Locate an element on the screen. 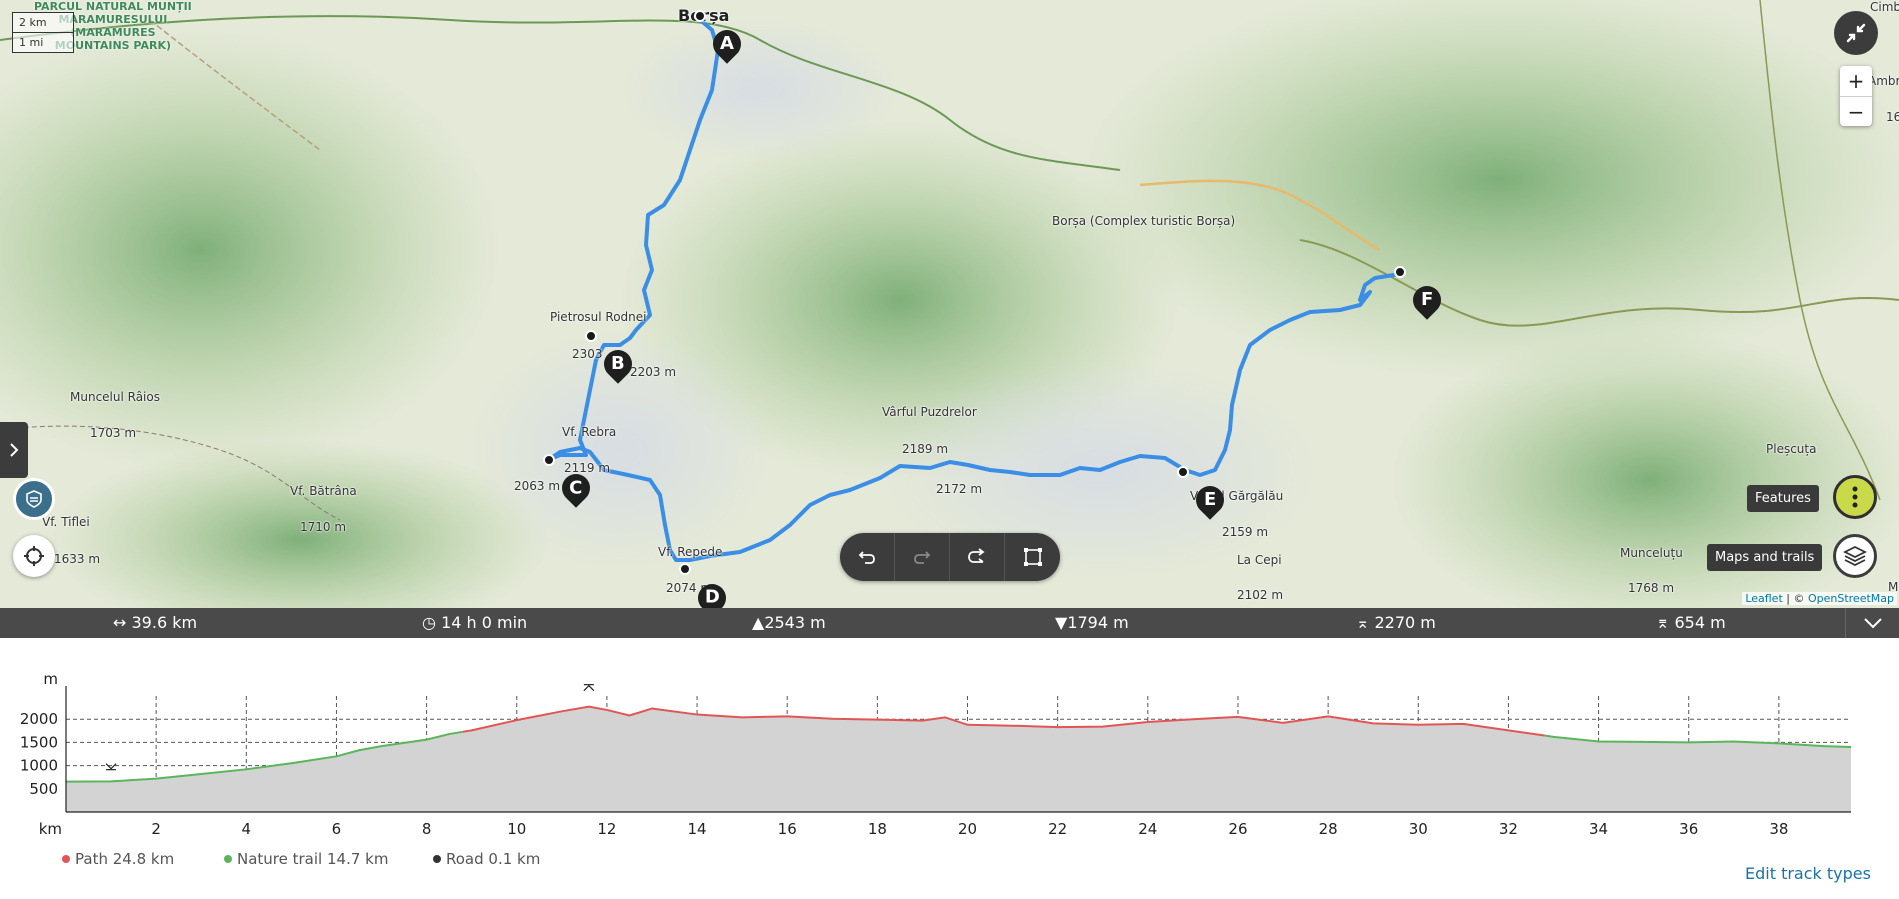 Image resolution: width=1899 pixels, height=899 pixels. features-tooltip: Features is located at coordinates (1783, 498).